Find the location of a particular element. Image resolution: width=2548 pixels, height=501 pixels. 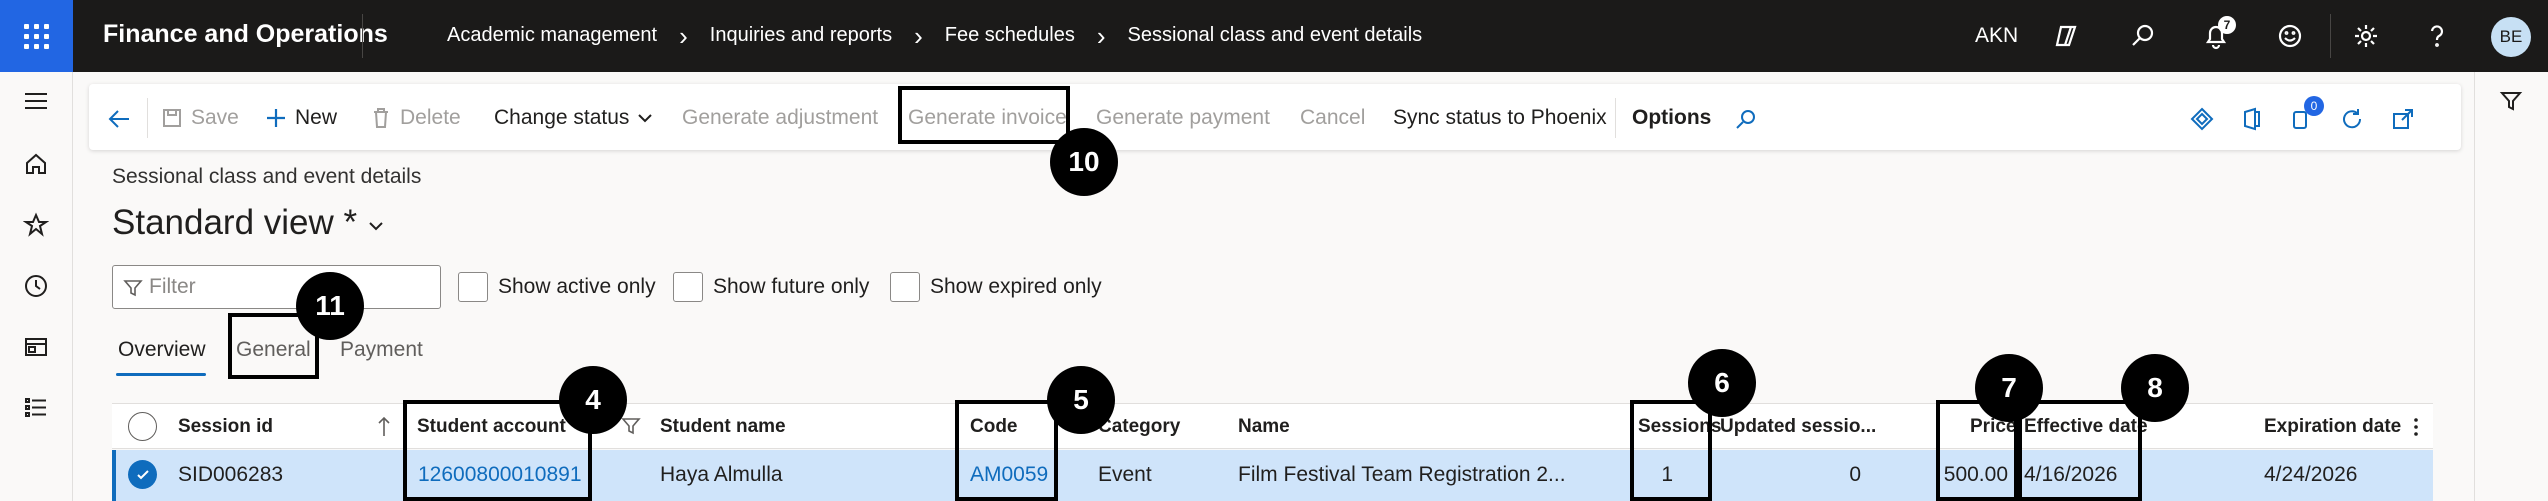

sync-status-button: Sync status to Phoenix is located at coordinates (1500, 118).